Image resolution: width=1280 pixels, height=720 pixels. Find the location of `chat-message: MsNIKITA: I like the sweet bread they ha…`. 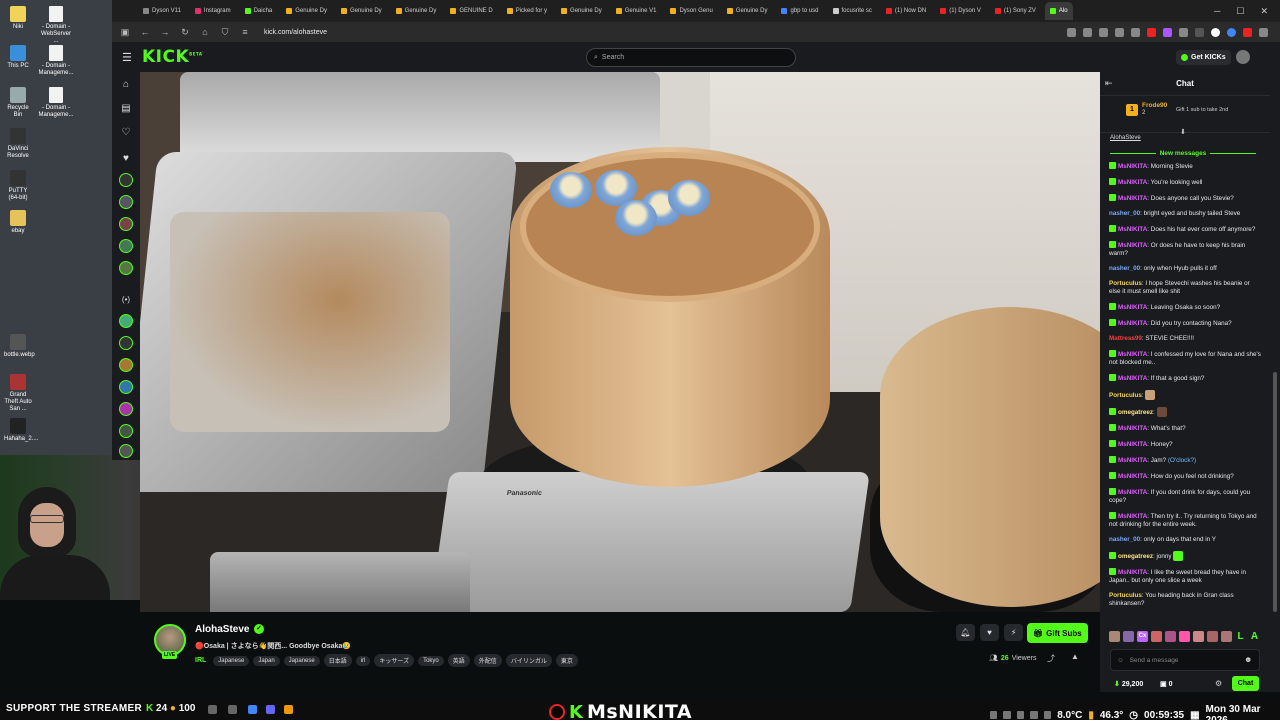

chat-message: MsNIKITA: I like the sweet bread they ha… is located at coordinates (1185, 576).